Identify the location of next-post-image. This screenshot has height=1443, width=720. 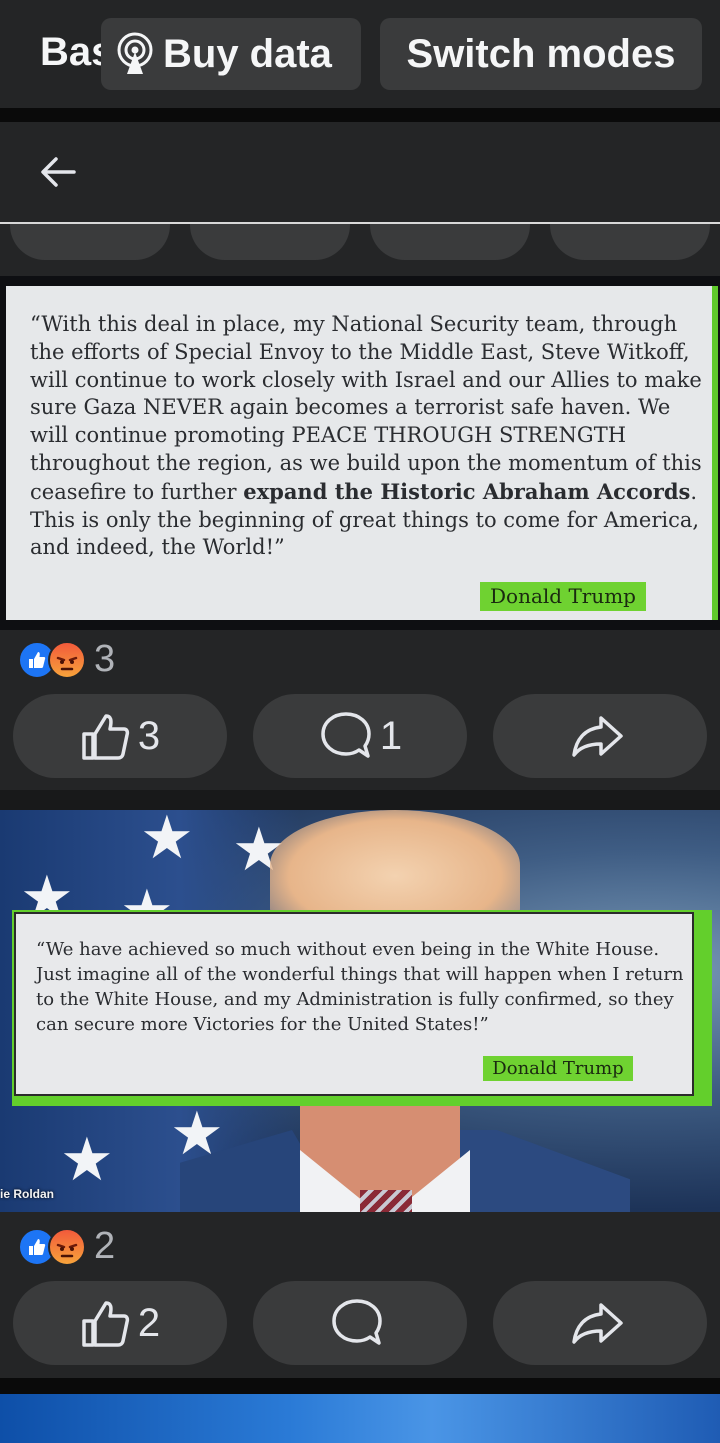
(360, 1418).